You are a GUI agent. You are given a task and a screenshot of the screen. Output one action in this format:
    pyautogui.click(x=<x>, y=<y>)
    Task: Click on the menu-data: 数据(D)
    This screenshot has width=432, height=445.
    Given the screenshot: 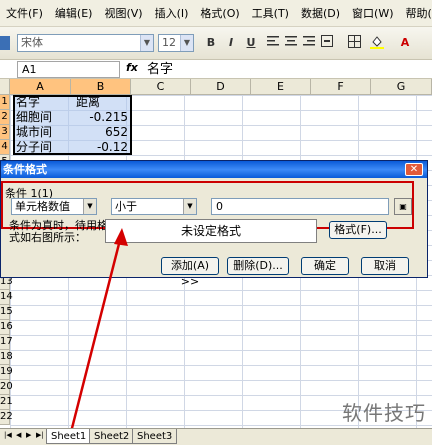 What is the action you would take?
    pyautogui.click(x=320, y=13)
    